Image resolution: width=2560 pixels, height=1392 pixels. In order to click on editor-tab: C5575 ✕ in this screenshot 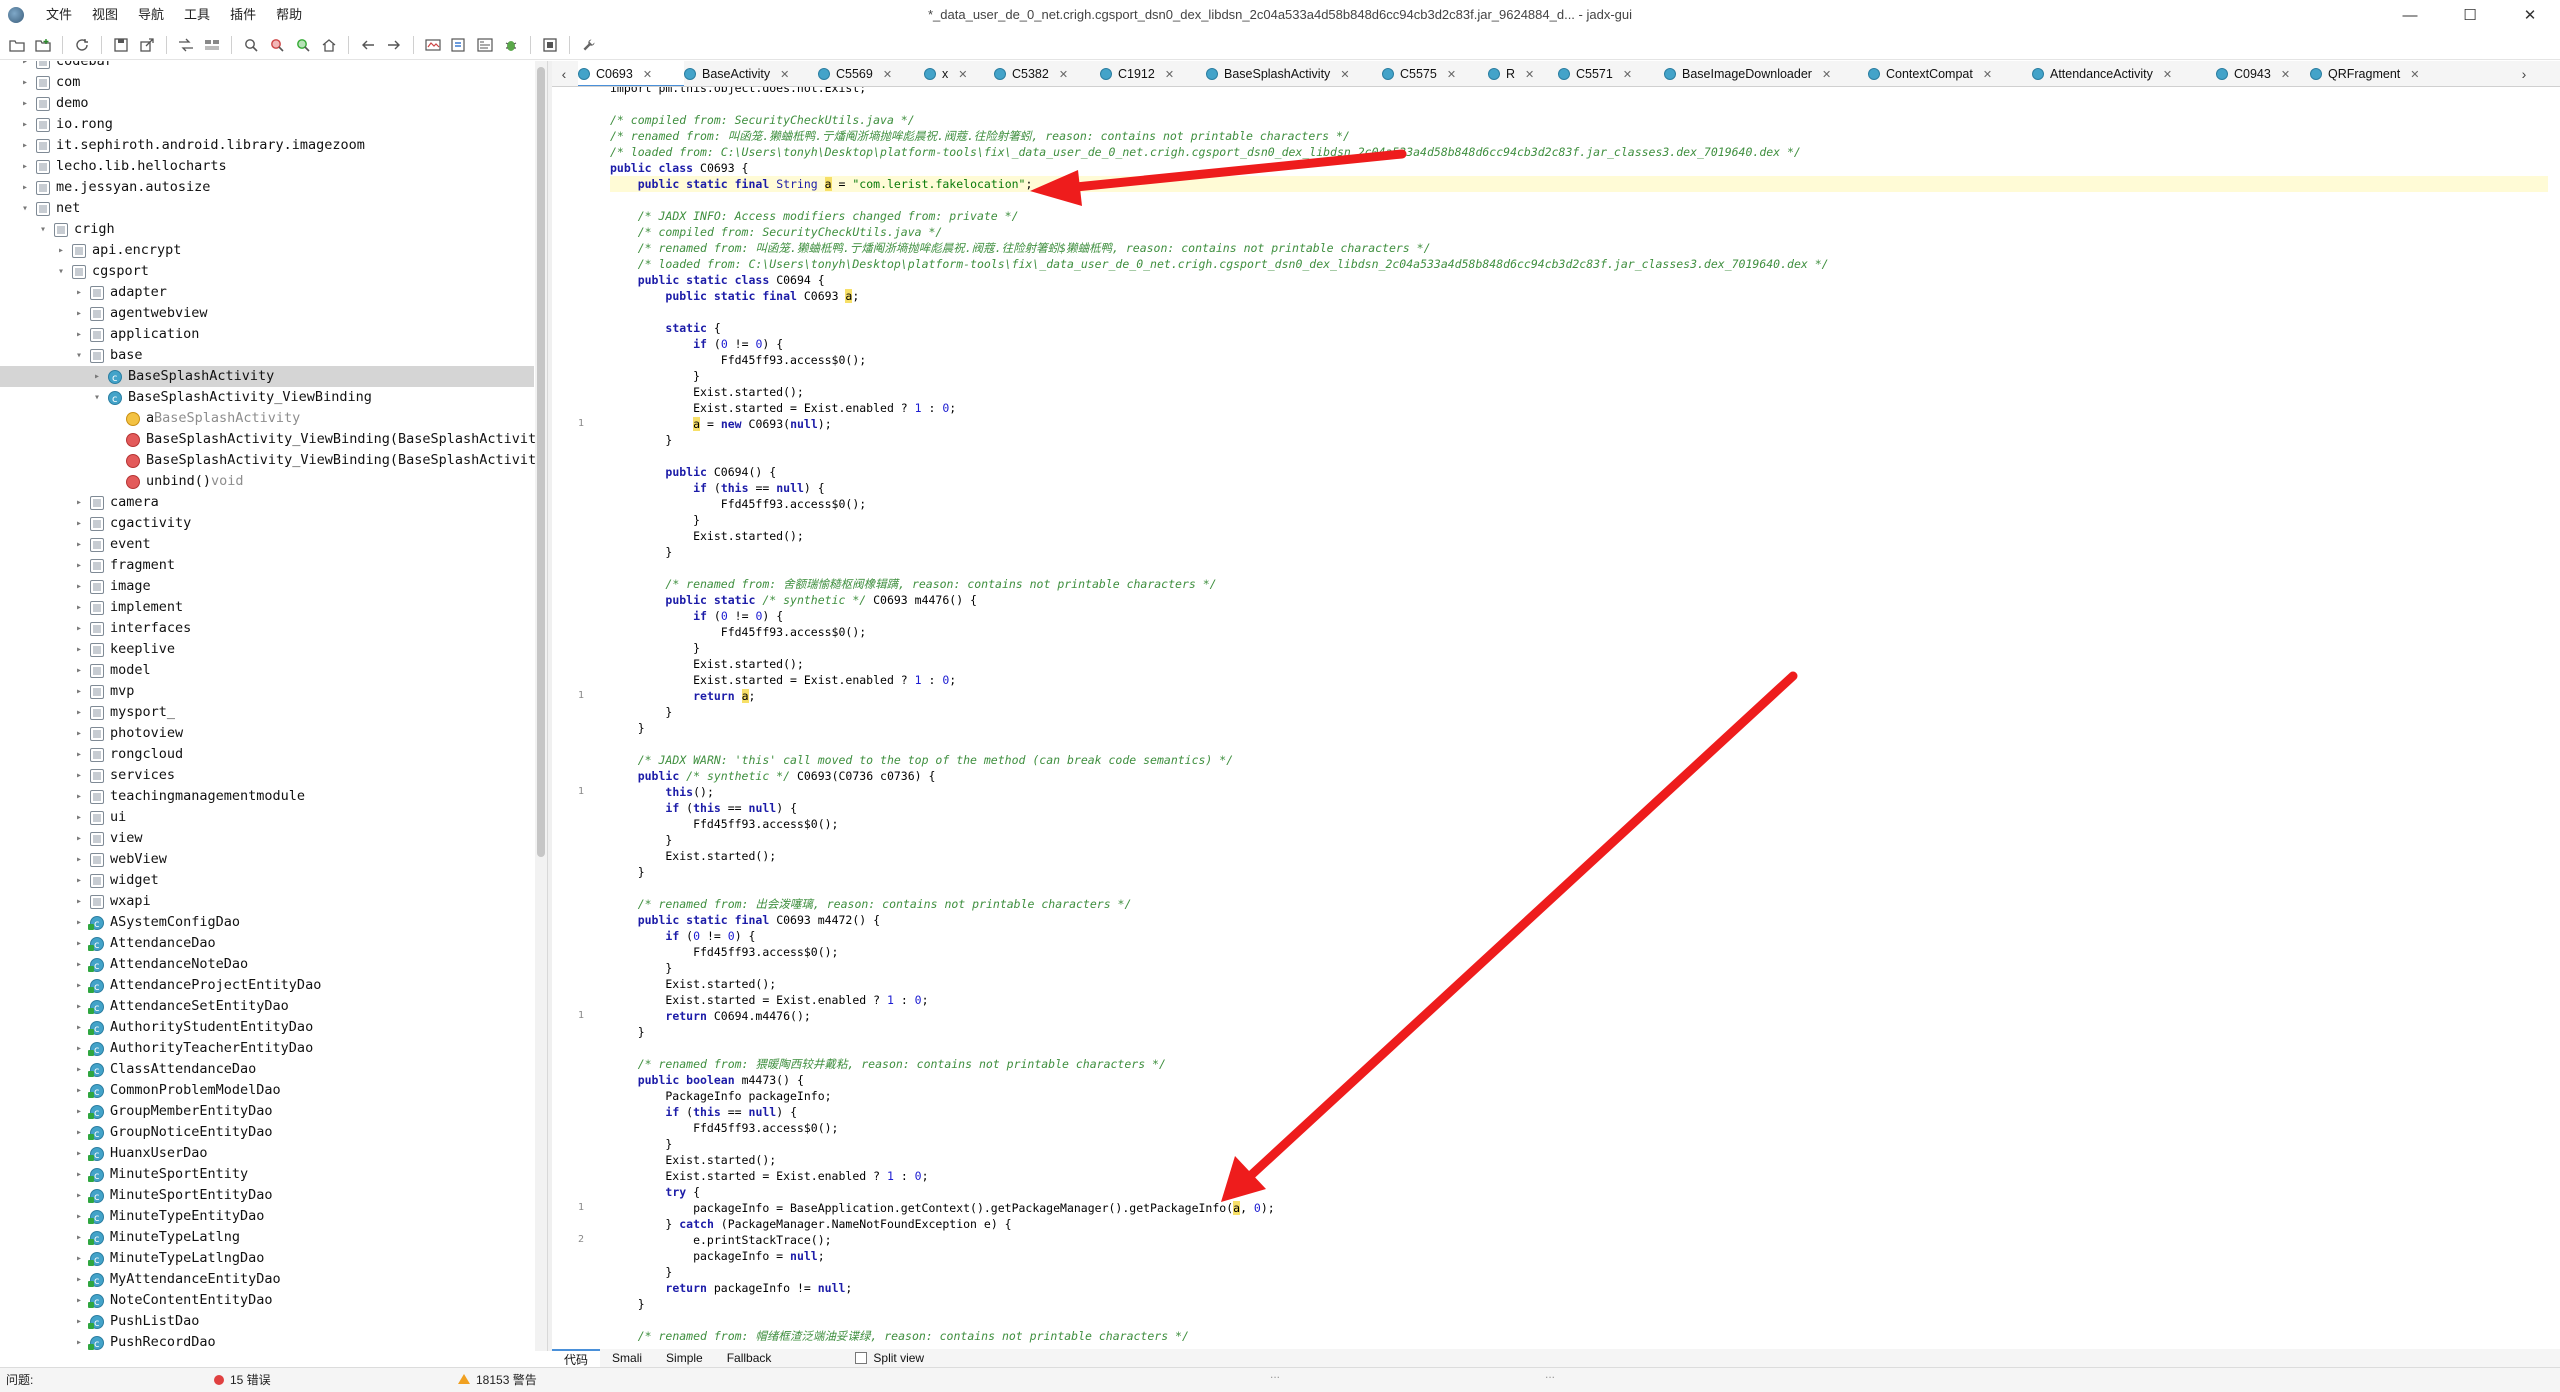, I will do `click(1435, 73)`.